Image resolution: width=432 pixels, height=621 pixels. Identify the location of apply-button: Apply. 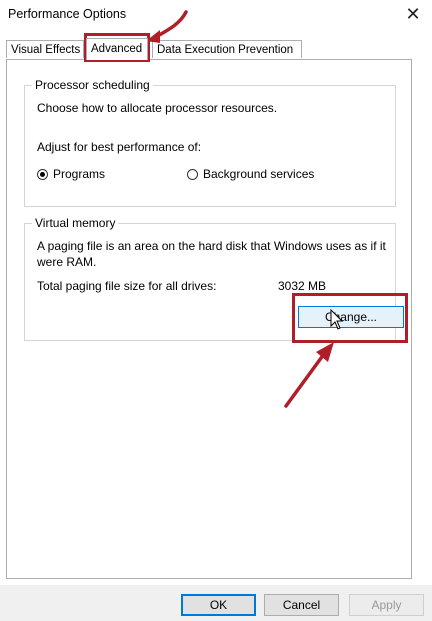
(386, 605).